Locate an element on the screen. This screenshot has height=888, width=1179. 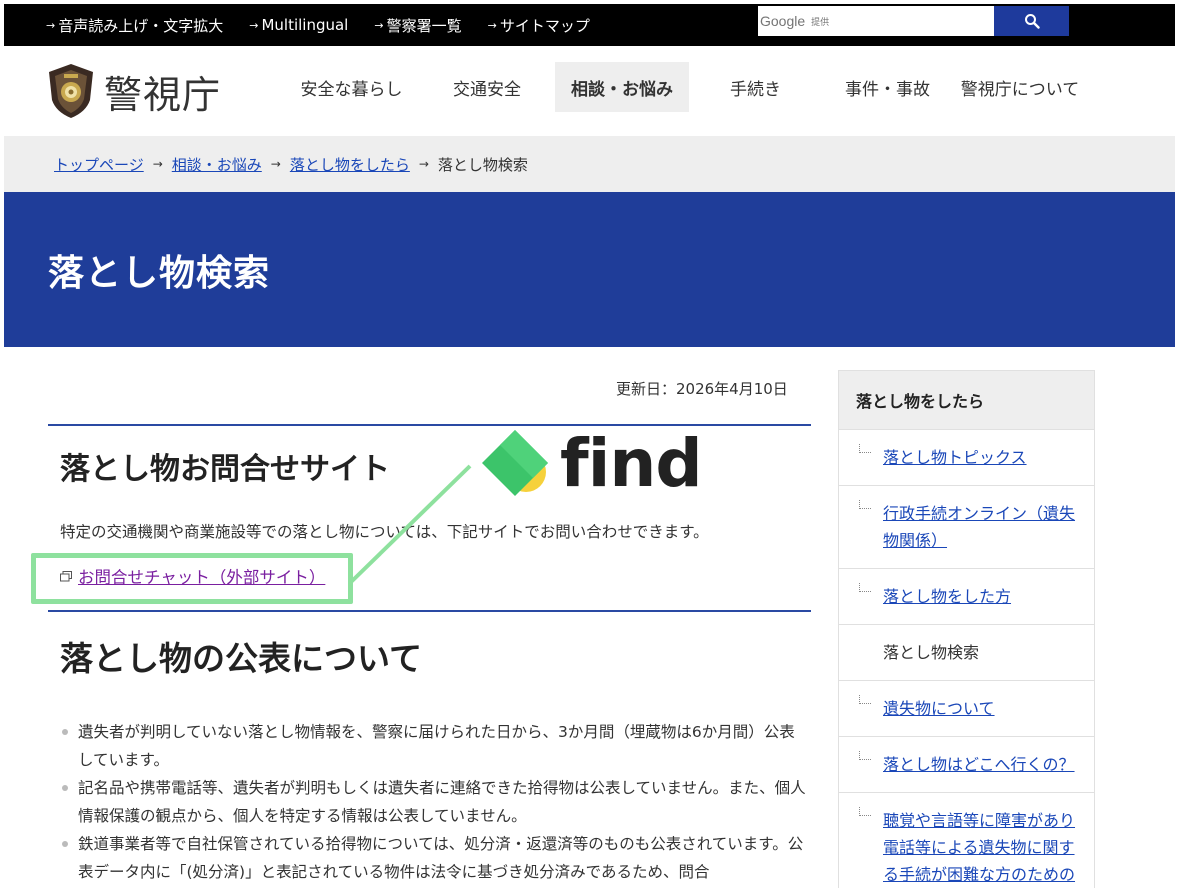
sidebar-item-where-items-go: 落とし物はどこへ行くの？ is located at coordinates (966, 765).